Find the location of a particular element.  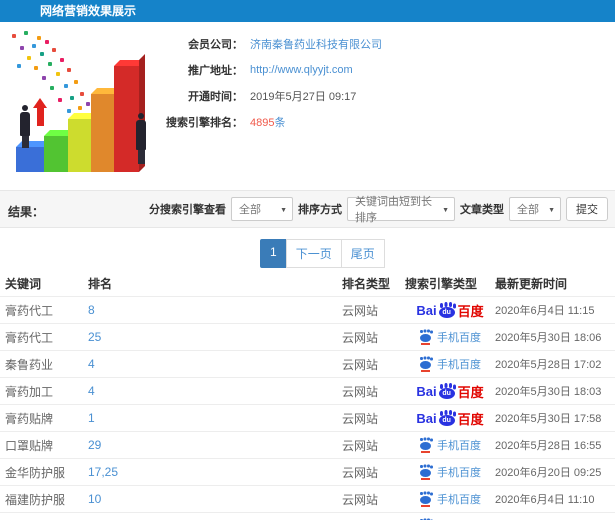

illustration-bar-blue is located at coordinates (31, 159).